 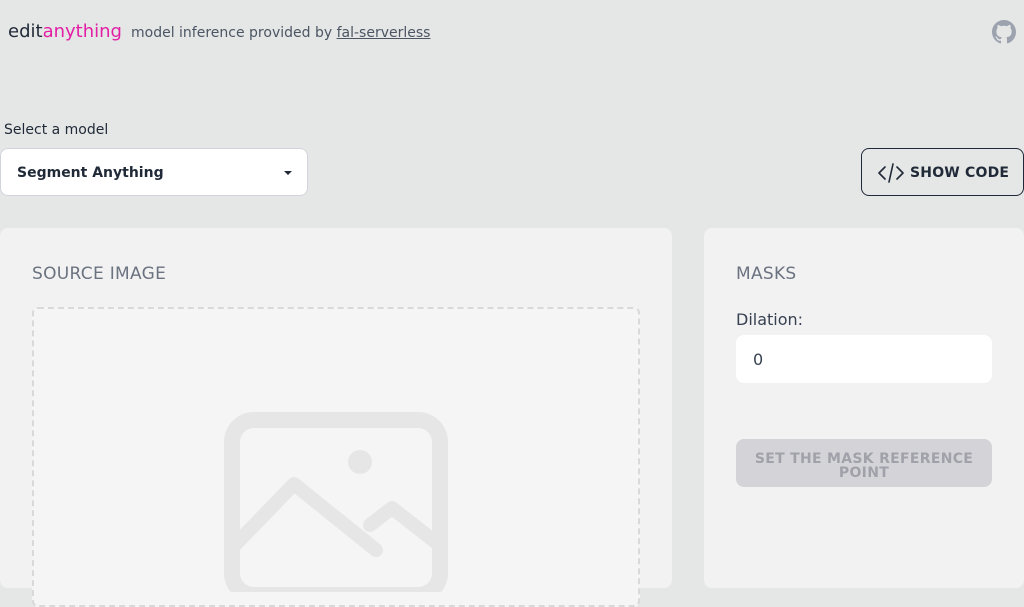 What do you see at coordinates (25, 31) in the screenshot?
I see `brand-edit: edit` at bounding box center [25, 31].